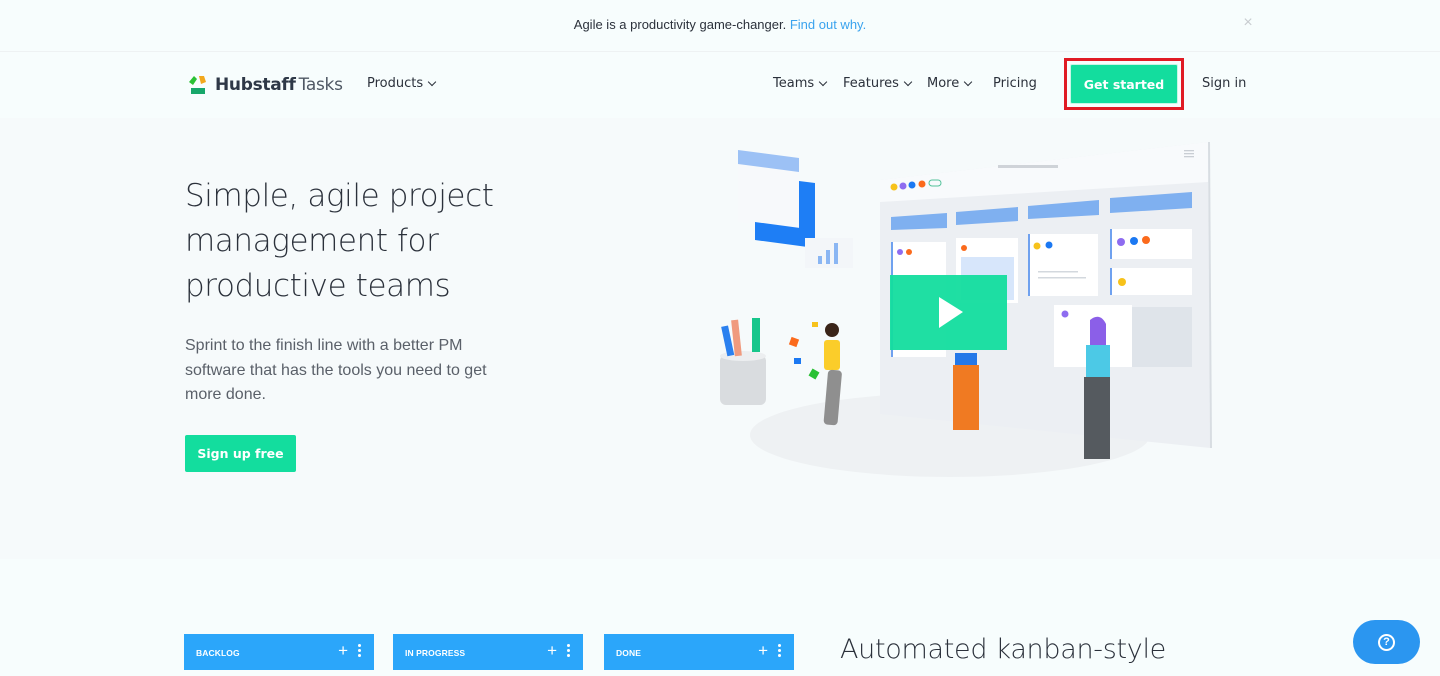  What do you see at coordinates (743, 380) in the screenshot?
I see `pencil-cup` at bounding box center [743, 380].